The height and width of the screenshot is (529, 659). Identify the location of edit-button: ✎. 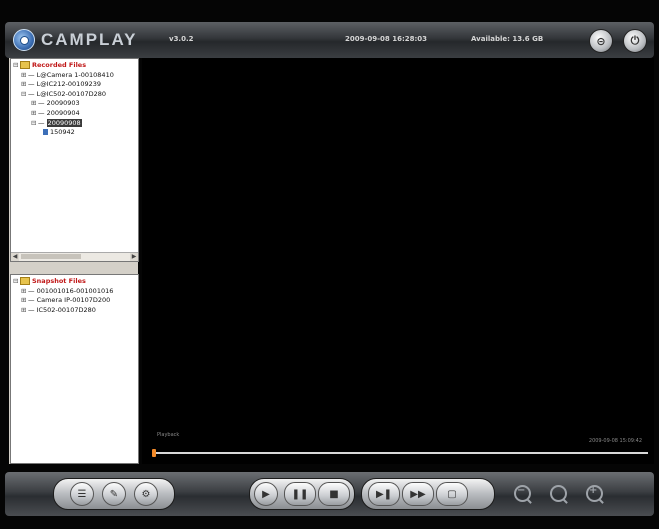
(114, 494).